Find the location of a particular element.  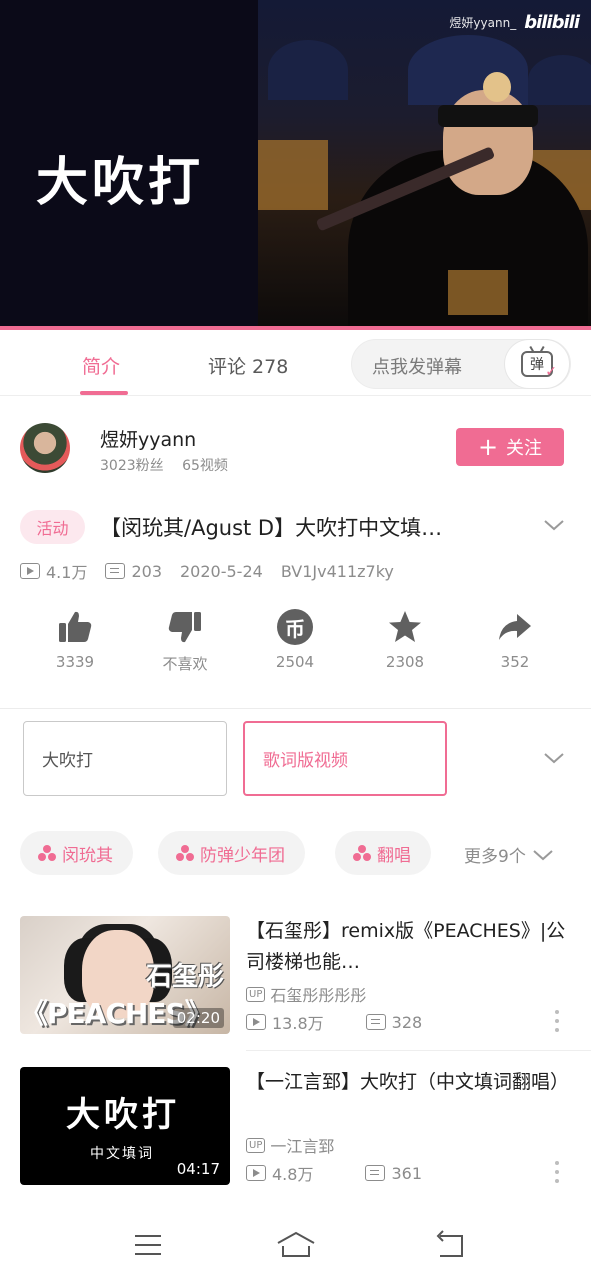

danmaku-count: 328 is located at coordinates (407, 1022).